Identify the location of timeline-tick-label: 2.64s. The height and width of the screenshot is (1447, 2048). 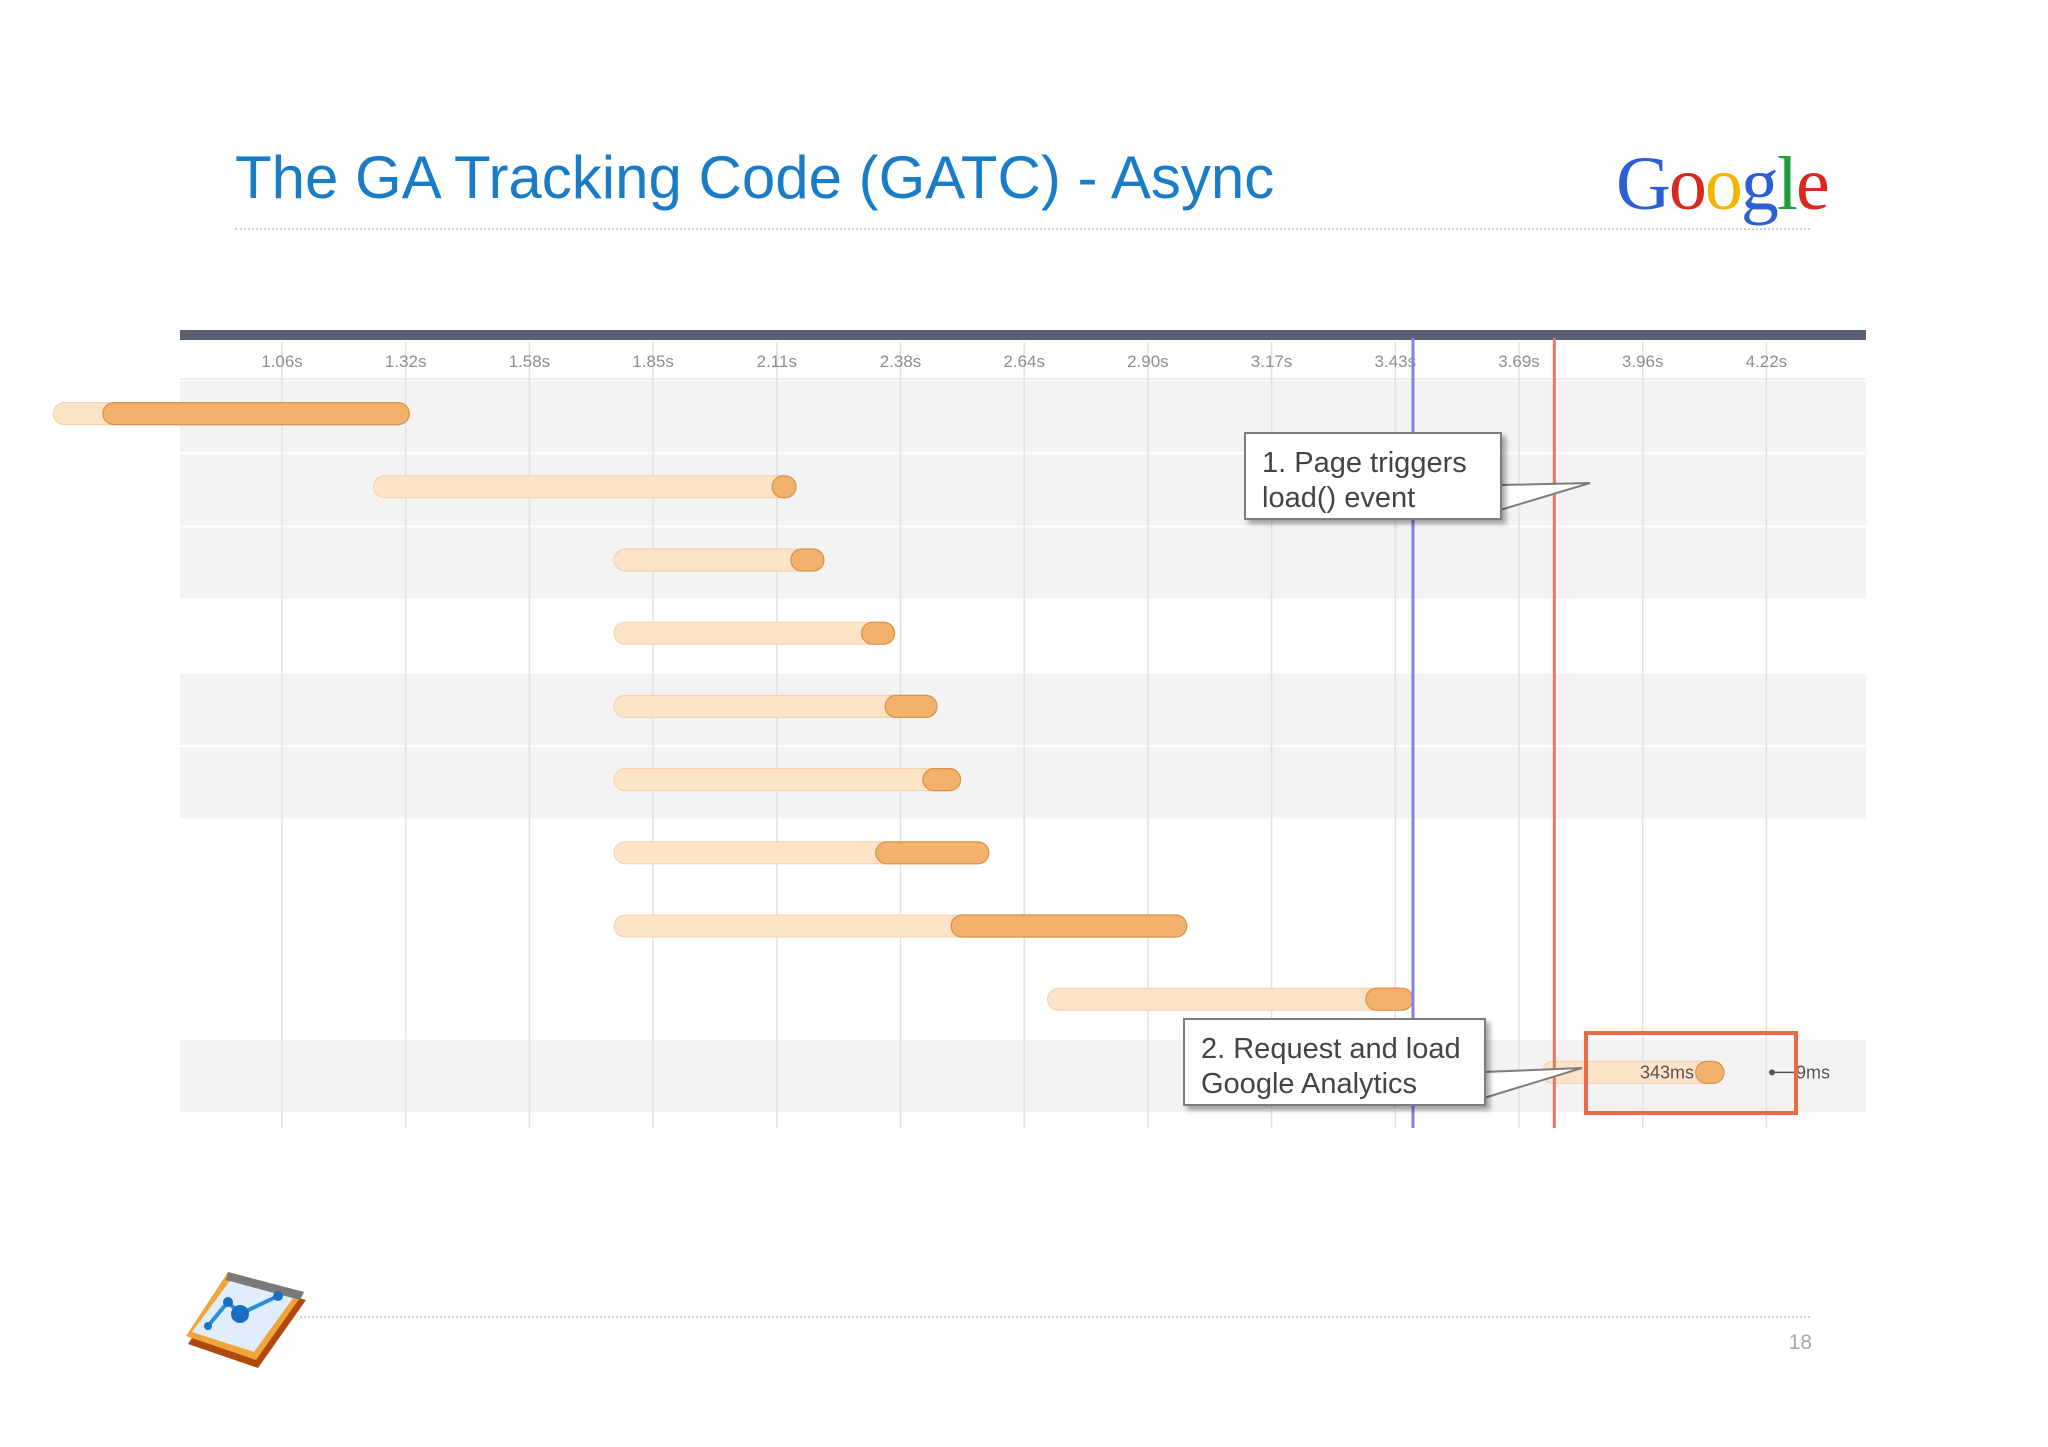
(1024, 361).